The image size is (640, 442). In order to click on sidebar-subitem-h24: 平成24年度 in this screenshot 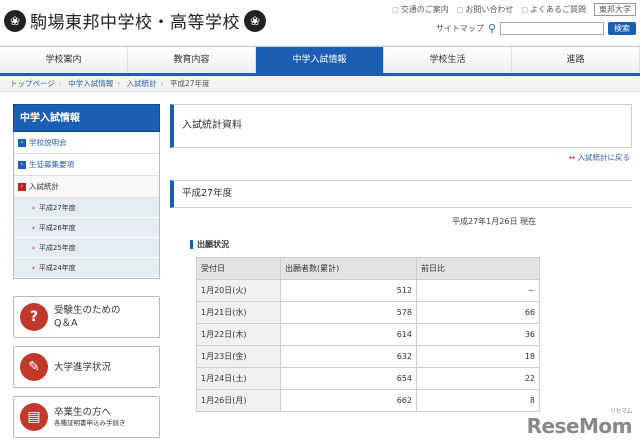, I will do `click(86, 268)`.